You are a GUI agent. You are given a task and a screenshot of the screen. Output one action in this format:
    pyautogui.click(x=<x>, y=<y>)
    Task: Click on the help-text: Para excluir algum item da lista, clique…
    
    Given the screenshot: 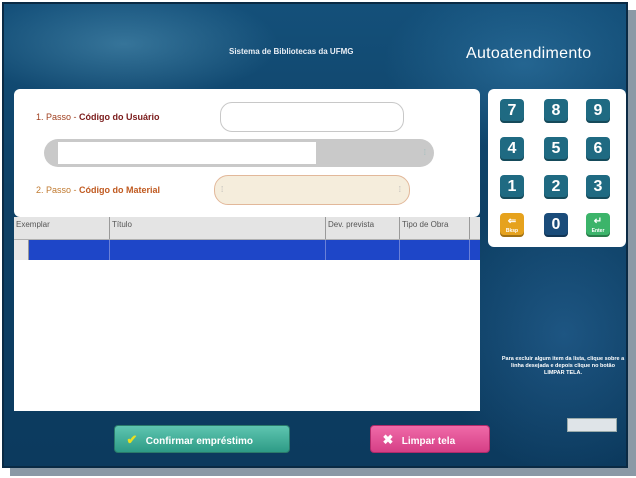 What is the action you would take?
    pyautogui.click(x=563, y=366)
    